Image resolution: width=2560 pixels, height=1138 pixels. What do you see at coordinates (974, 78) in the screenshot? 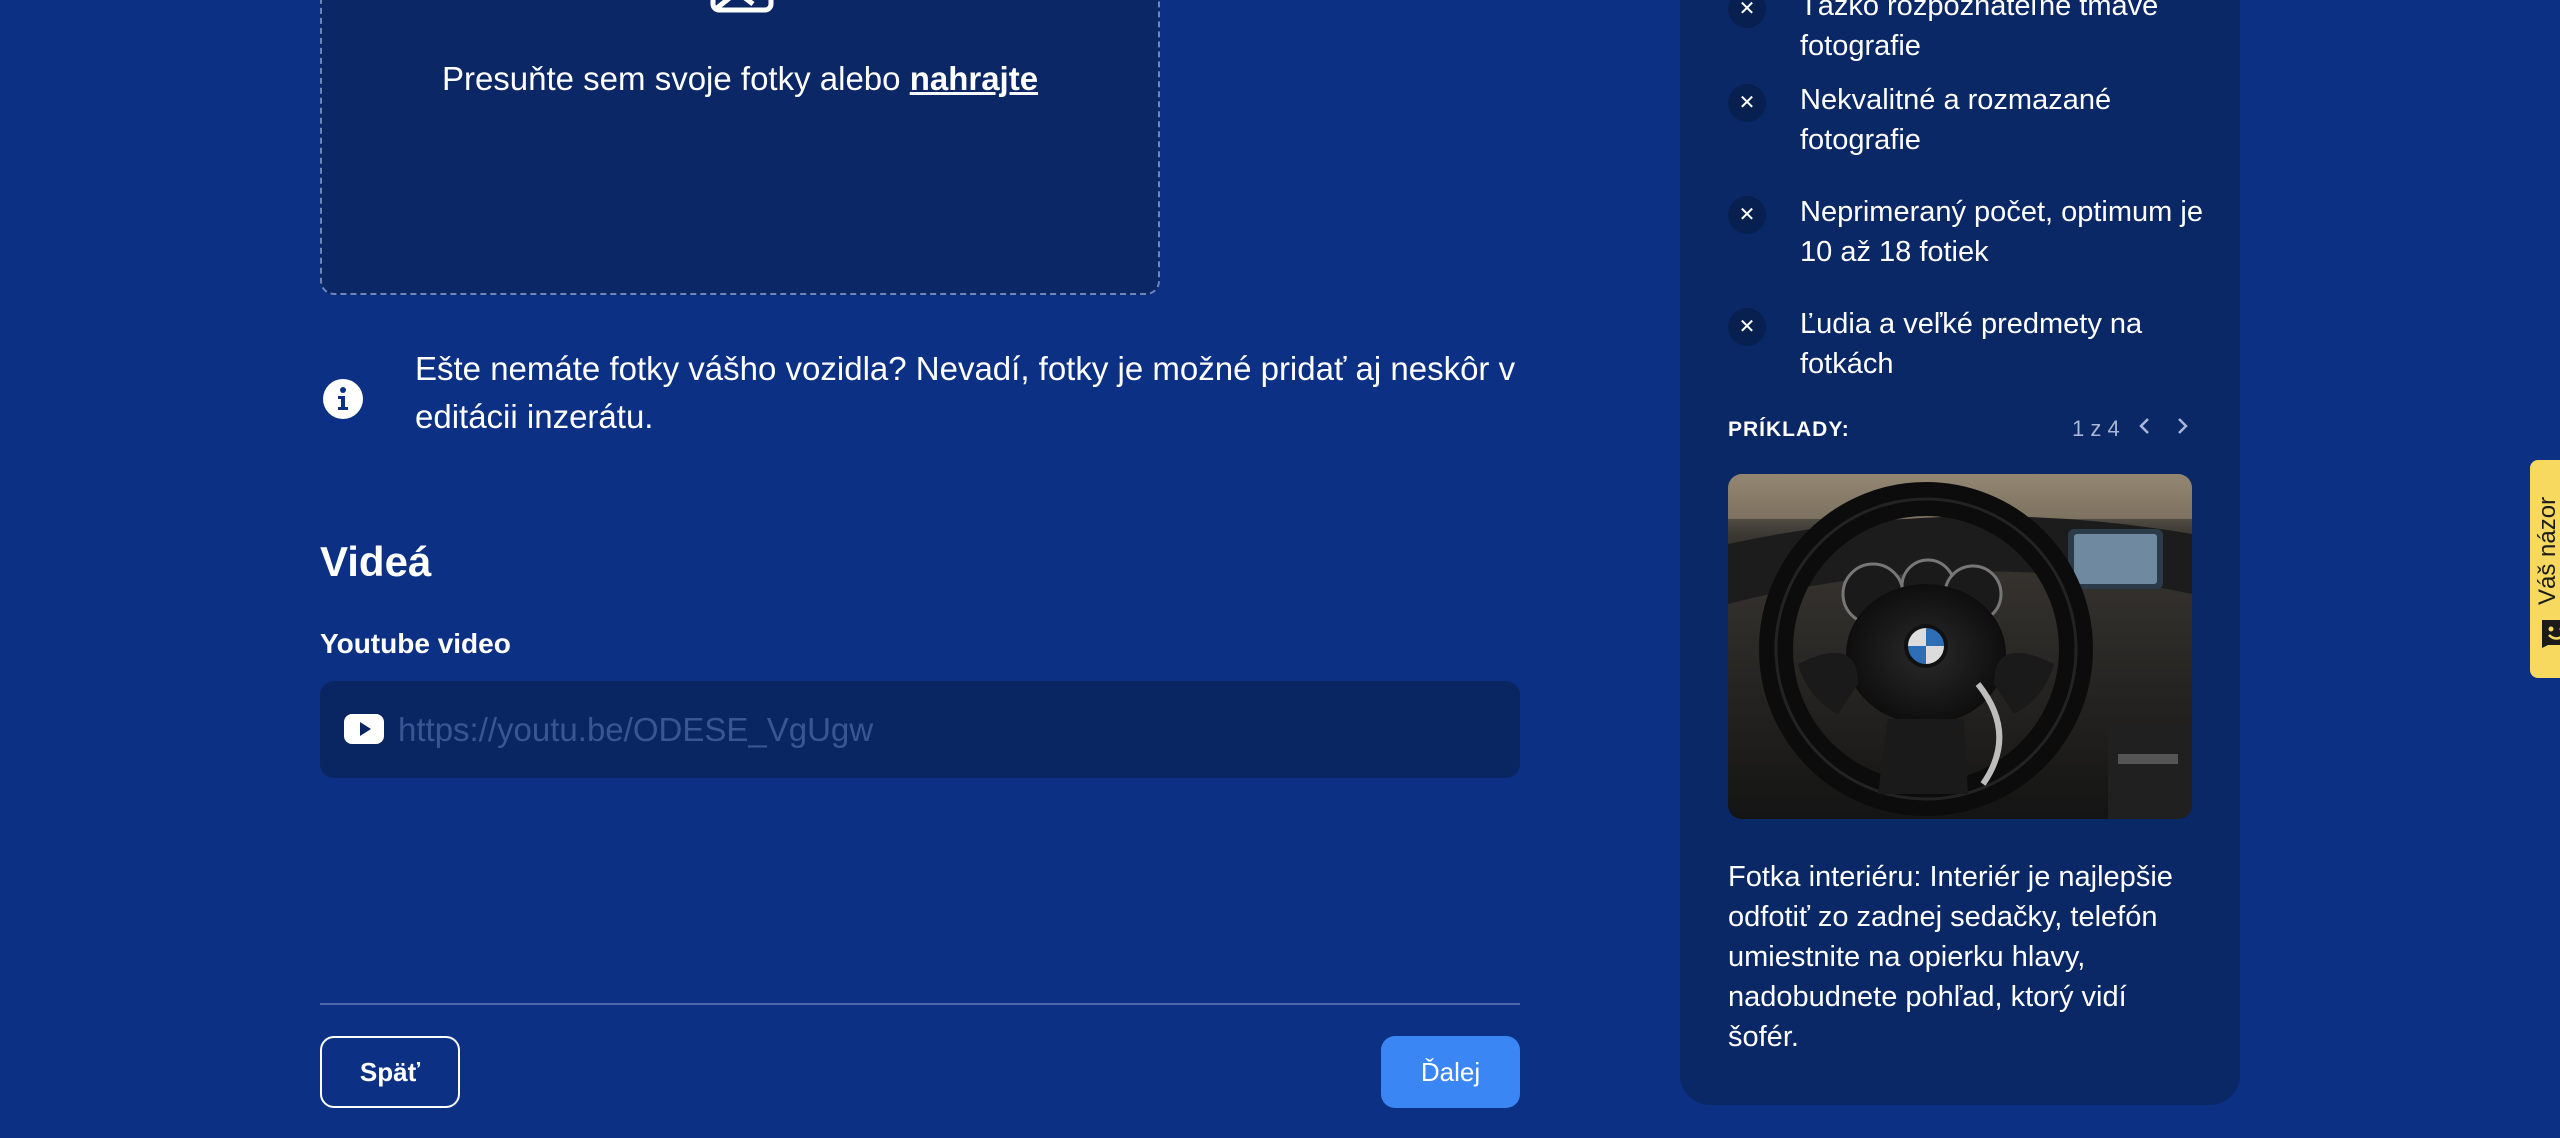
I see `upload-link: nahrajte` at bounding box center [974, 78].